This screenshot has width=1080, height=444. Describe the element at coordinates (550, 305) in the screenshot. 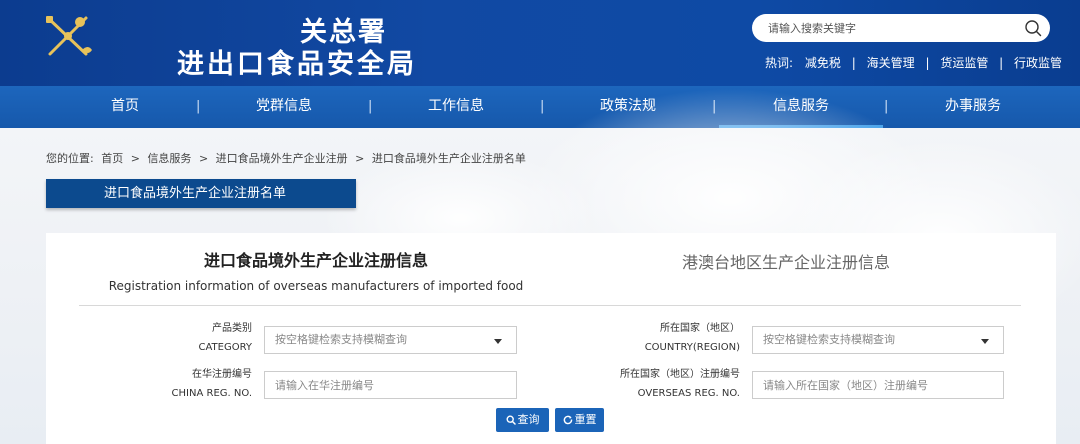

I see `tab-divider` at that location.